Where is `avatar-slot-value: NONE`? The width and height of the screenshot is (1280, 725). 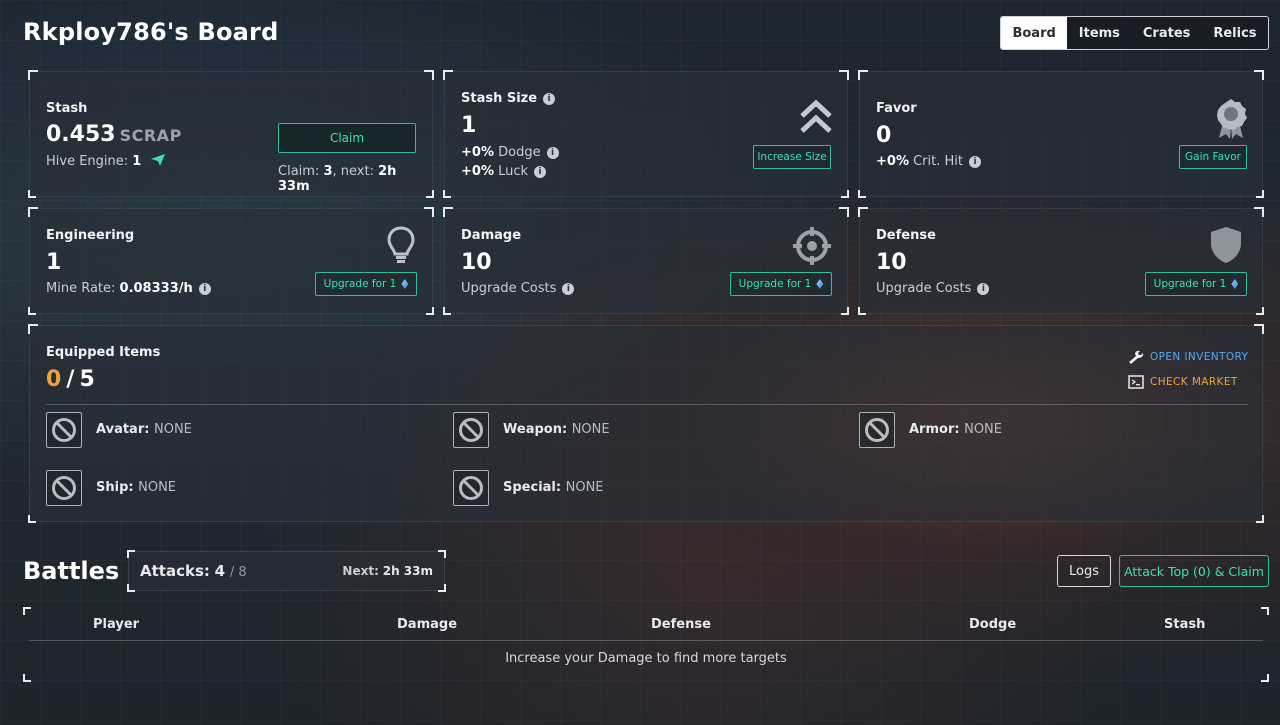
avatar-slot-value: NONE is located at coordinates (172, 429).